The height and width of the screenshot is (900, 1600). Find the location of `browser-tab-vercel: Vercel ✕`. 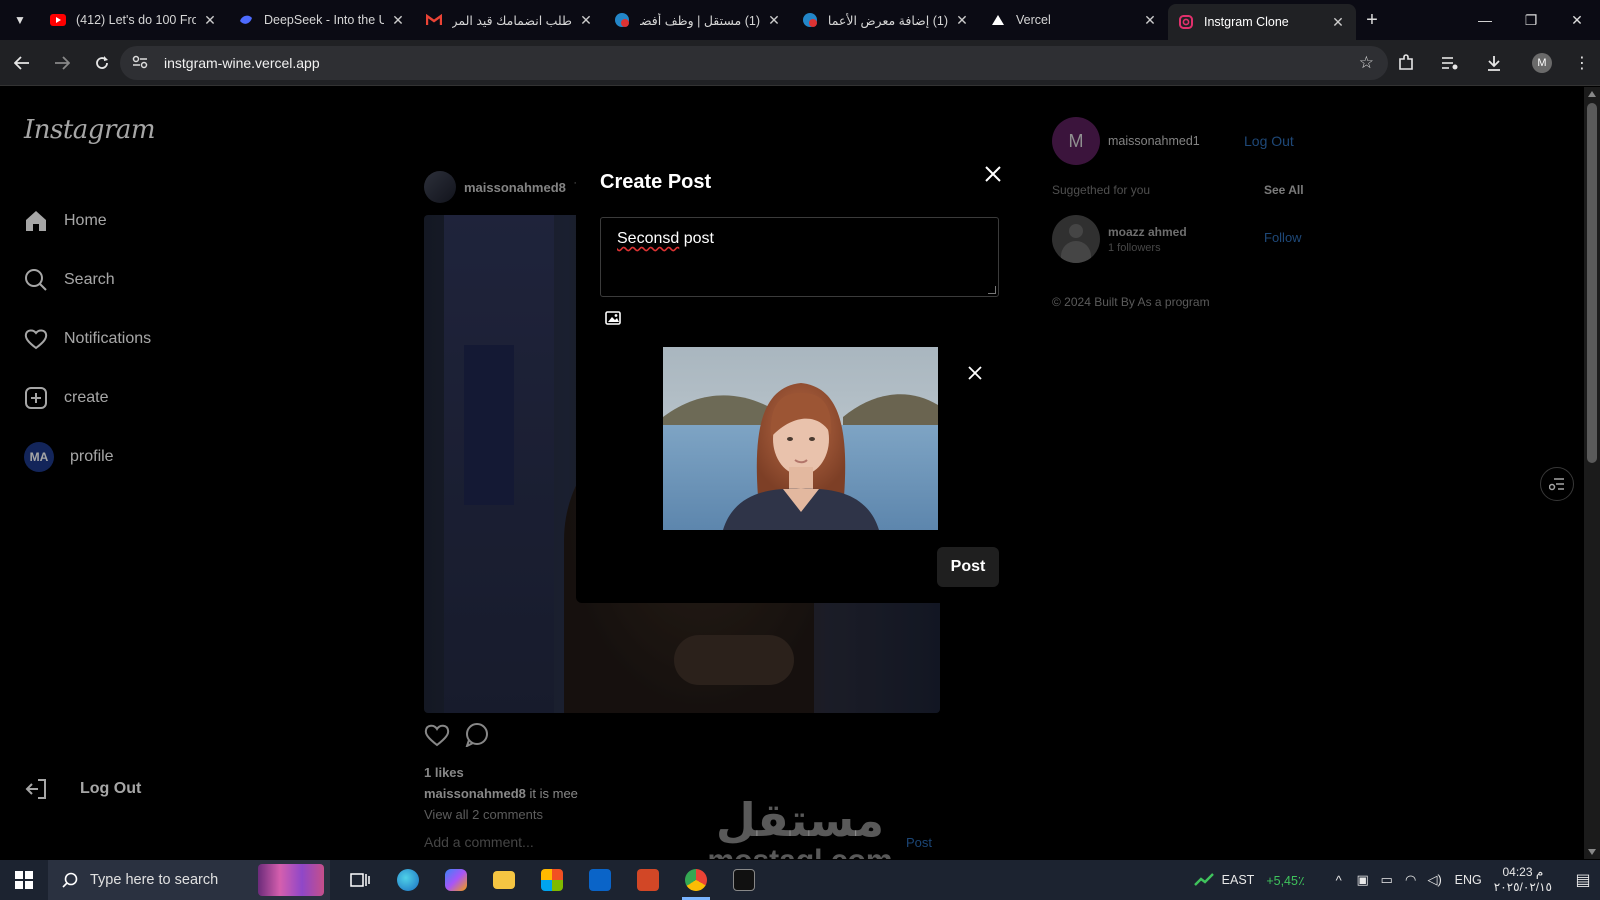

browser-tab-vercel: Vercel ✕ is located at coordinates (1074, 20).